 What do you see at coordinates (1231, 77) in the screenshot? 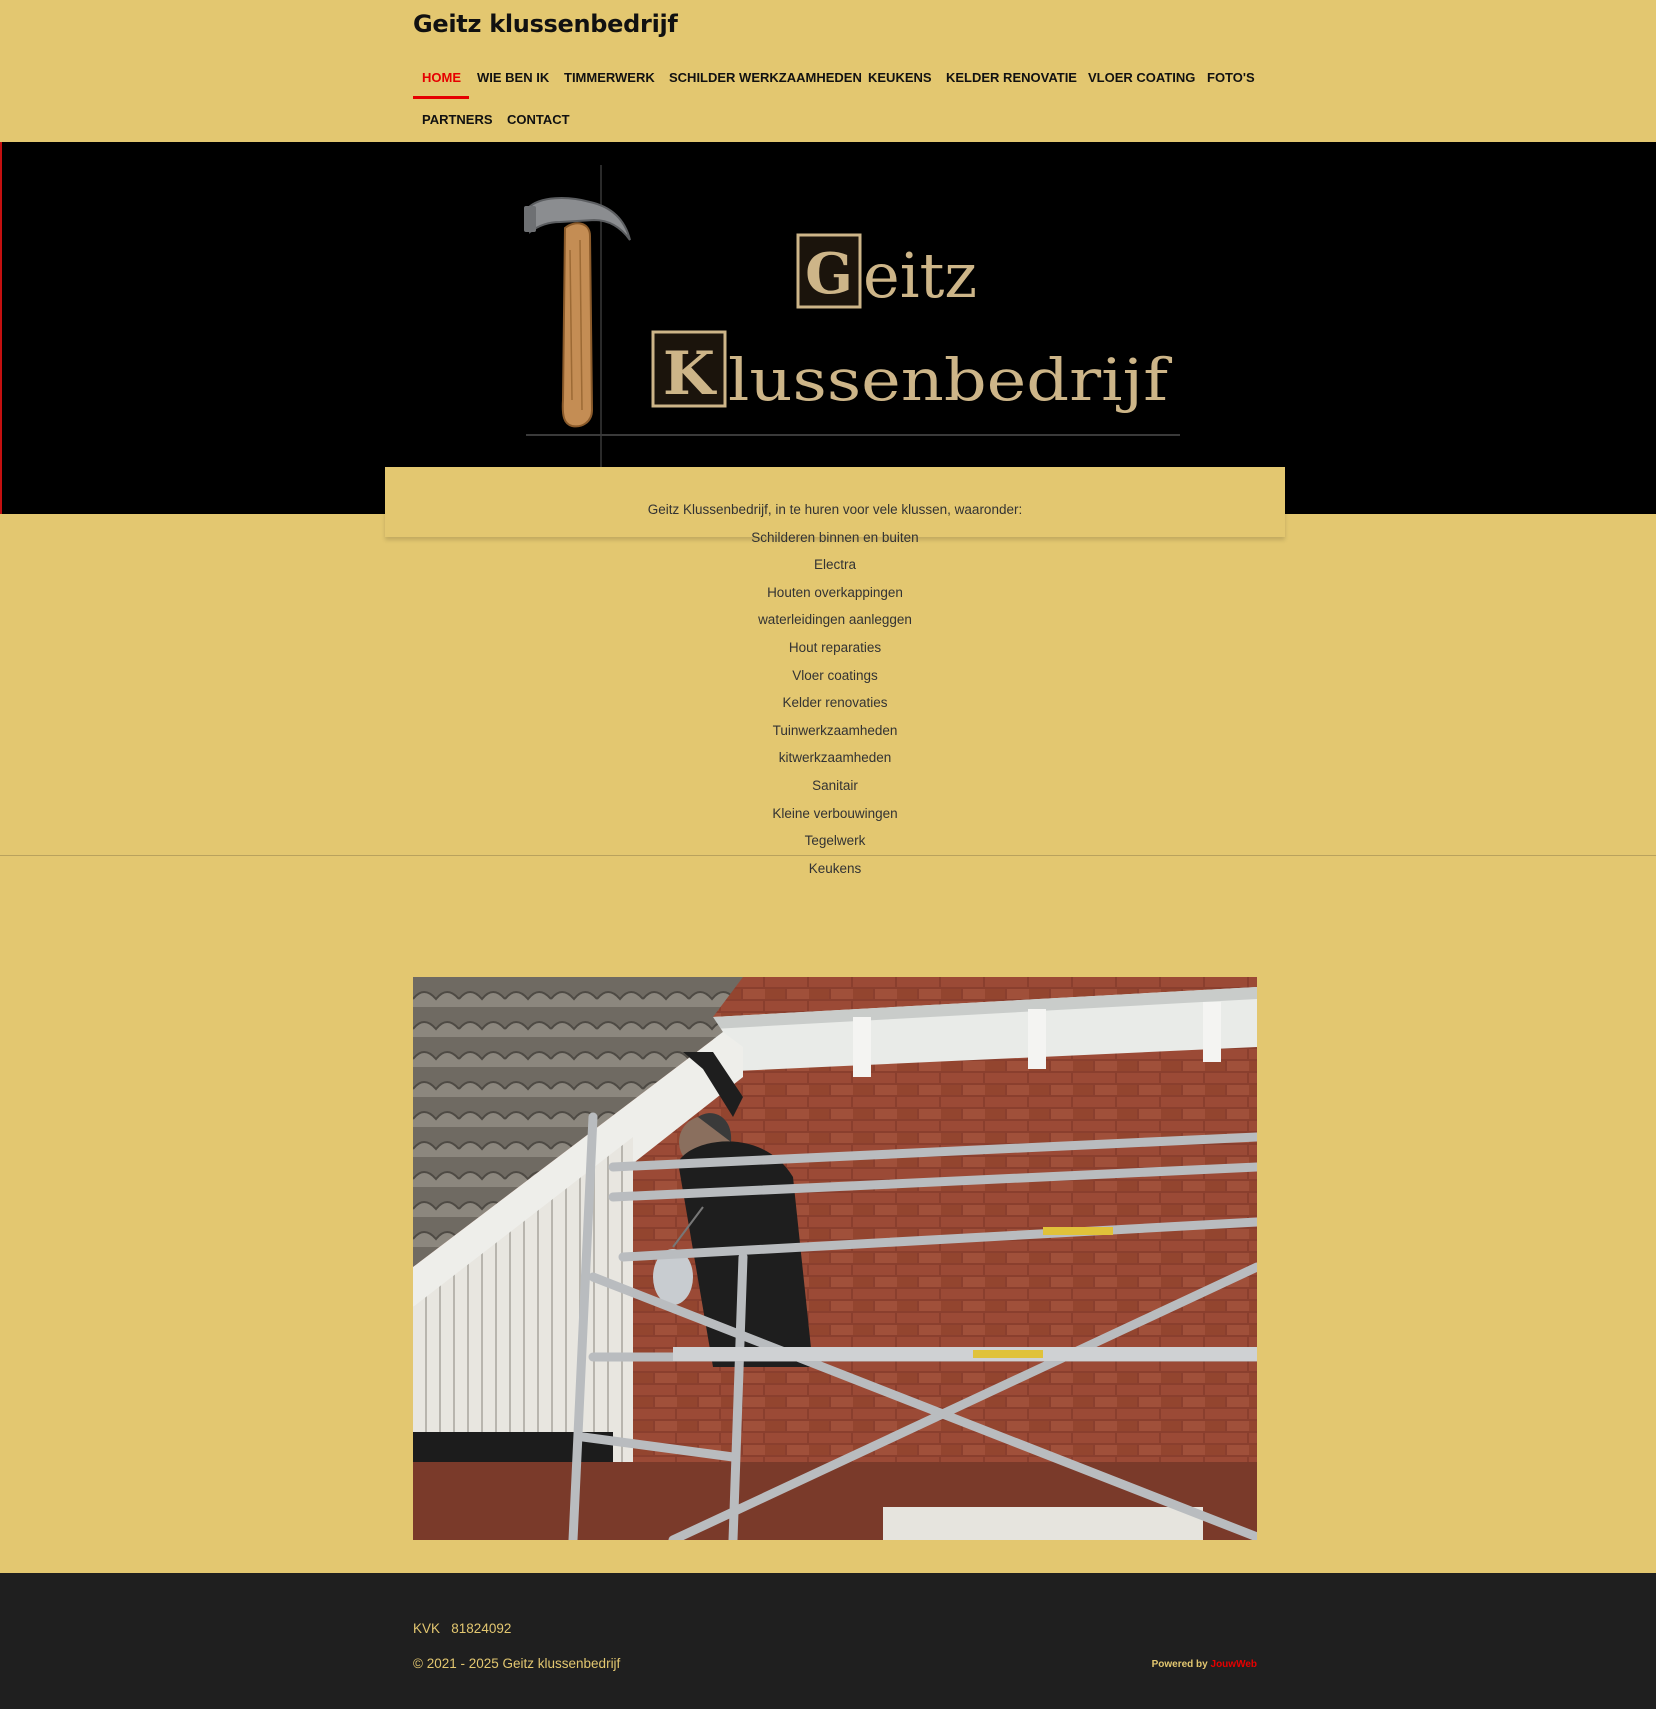
I see `nav-fotos: FOTO'S` at bounding box center [1231, 77].